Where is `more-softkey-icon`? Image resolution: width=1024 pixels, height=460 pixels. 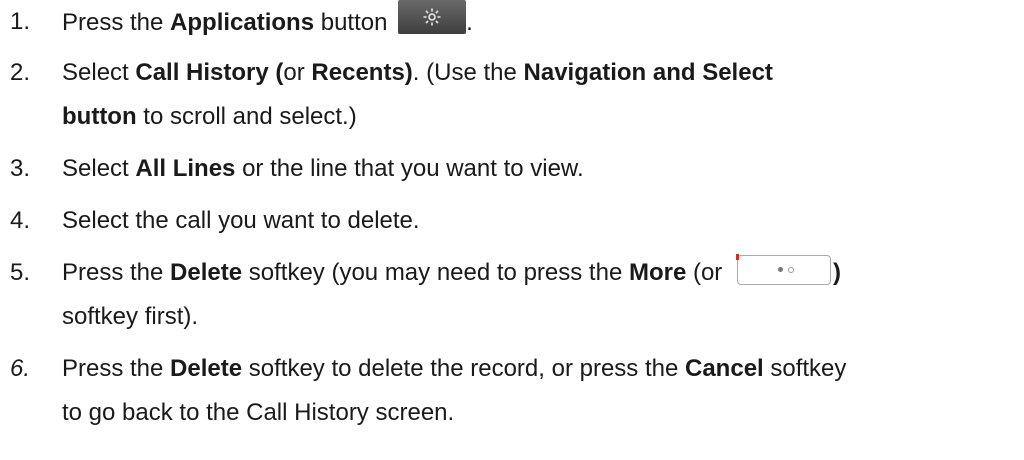 more-softkey-icon is located at coordinates (783, 269).